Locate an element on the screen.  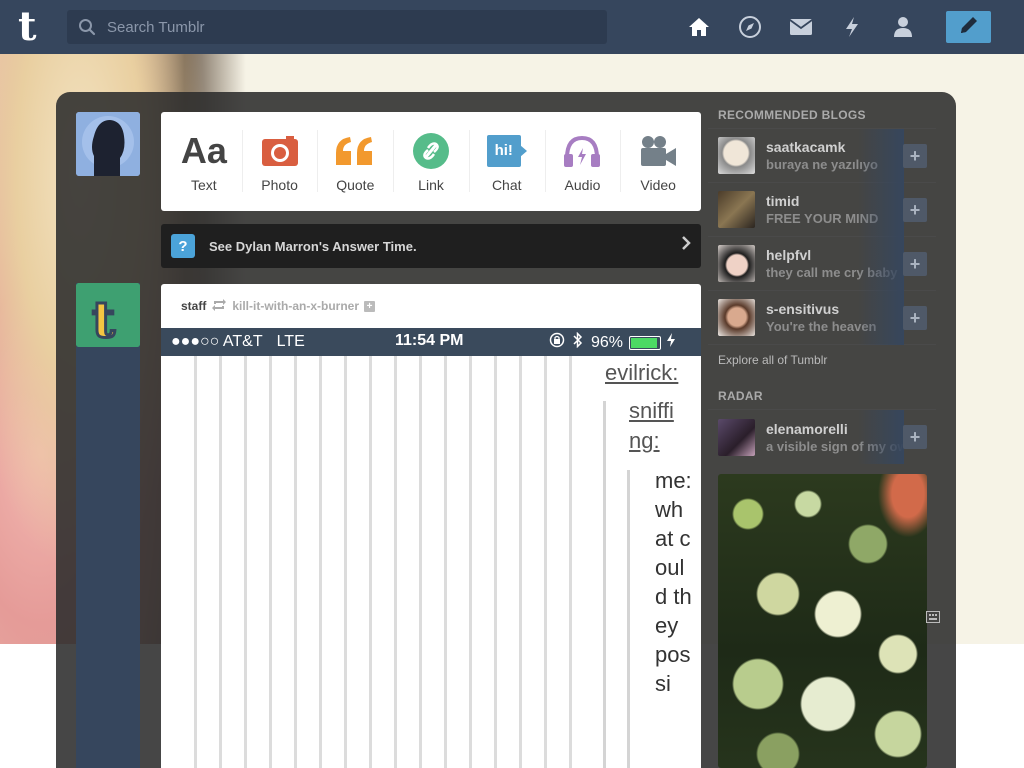
charging-icon is located at coordinates (671, 342).